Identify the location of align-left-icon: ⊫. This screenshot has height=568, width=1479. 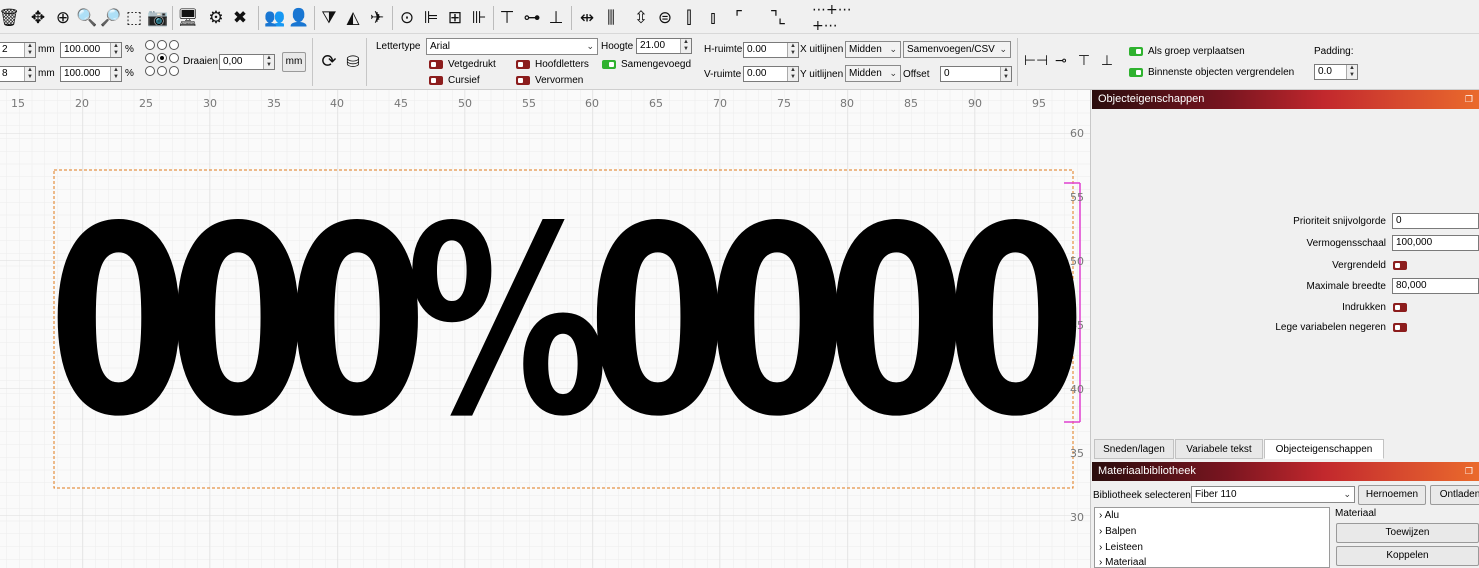
(431, 18).